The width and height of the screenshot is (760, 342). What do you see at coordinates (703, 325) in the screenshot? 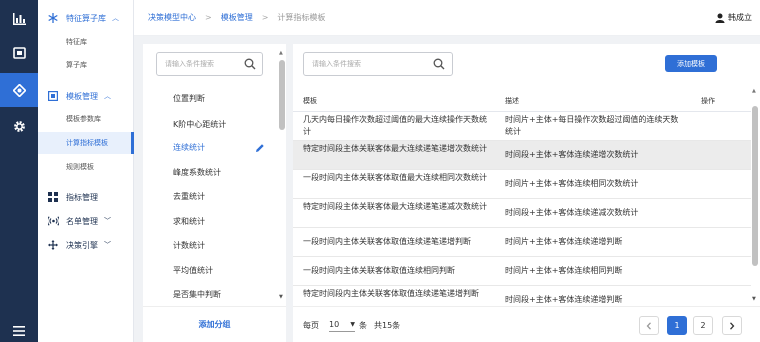
I see `page-button-2: 2` at bounding box center [703, 325].